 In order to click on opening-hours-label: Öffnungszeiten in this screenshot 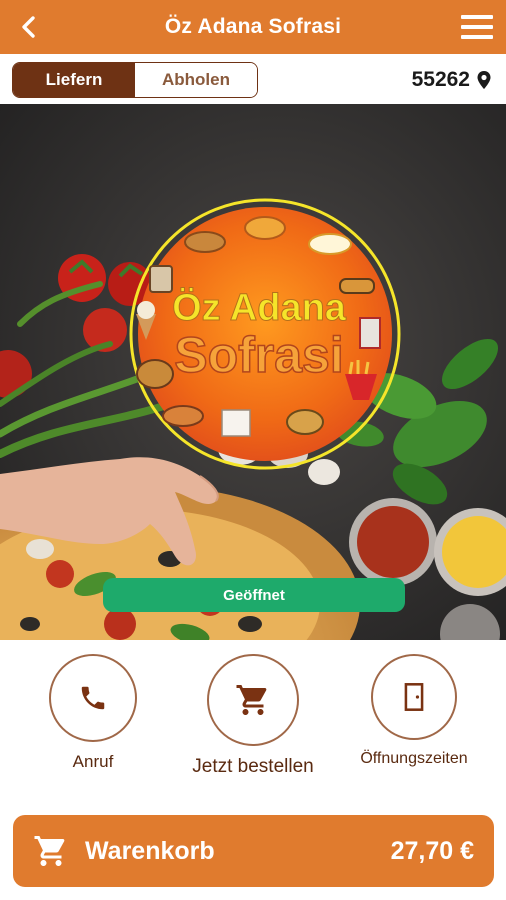, I will do `click(414, 758)`.